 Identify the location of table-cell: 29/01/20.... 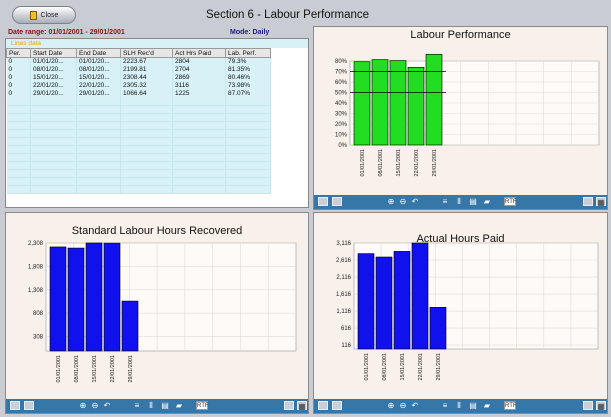
(98, 93).